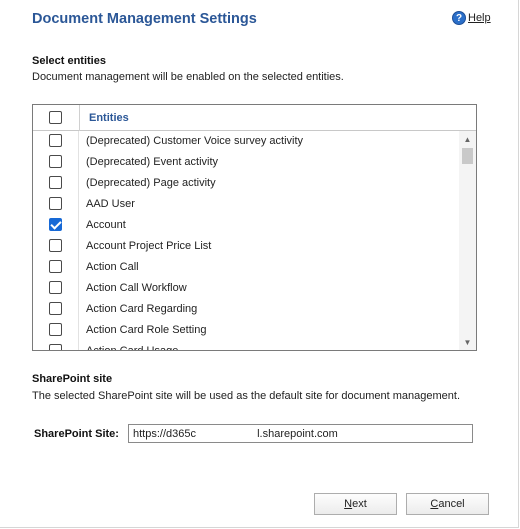  What do you see at coordinates (467, 156) in the screenshot?
I see `scrollbar-thumb` at bounding box center [467, 156].